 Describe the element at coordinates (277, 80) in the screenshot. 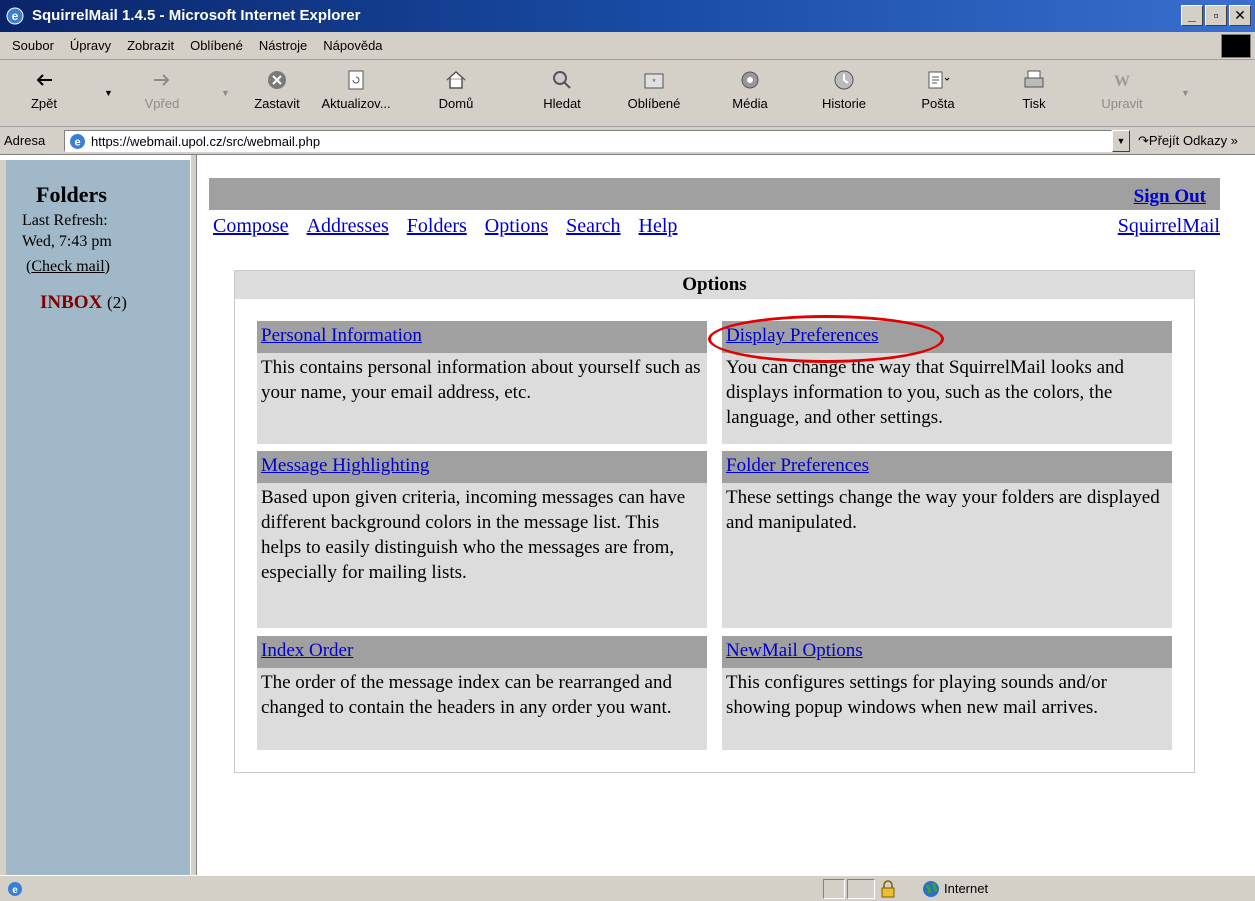

I see `stop-icon` at that location.